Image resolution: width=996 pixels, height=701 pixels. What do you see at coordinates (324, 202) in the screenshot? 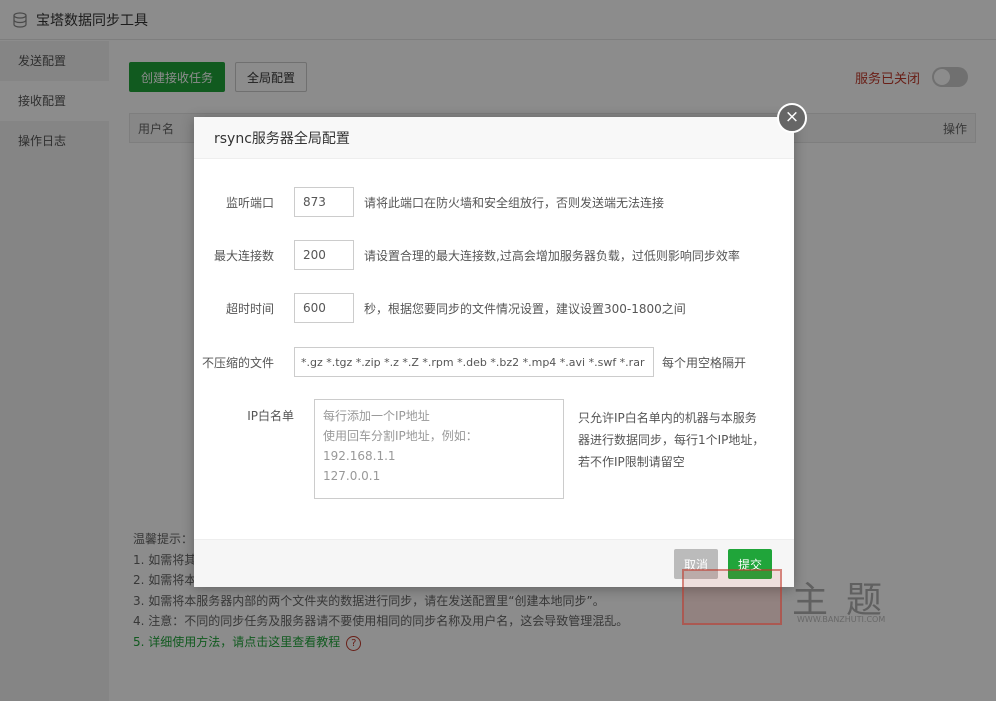
I see `port-input: 873` at bounding box center [324, 202].